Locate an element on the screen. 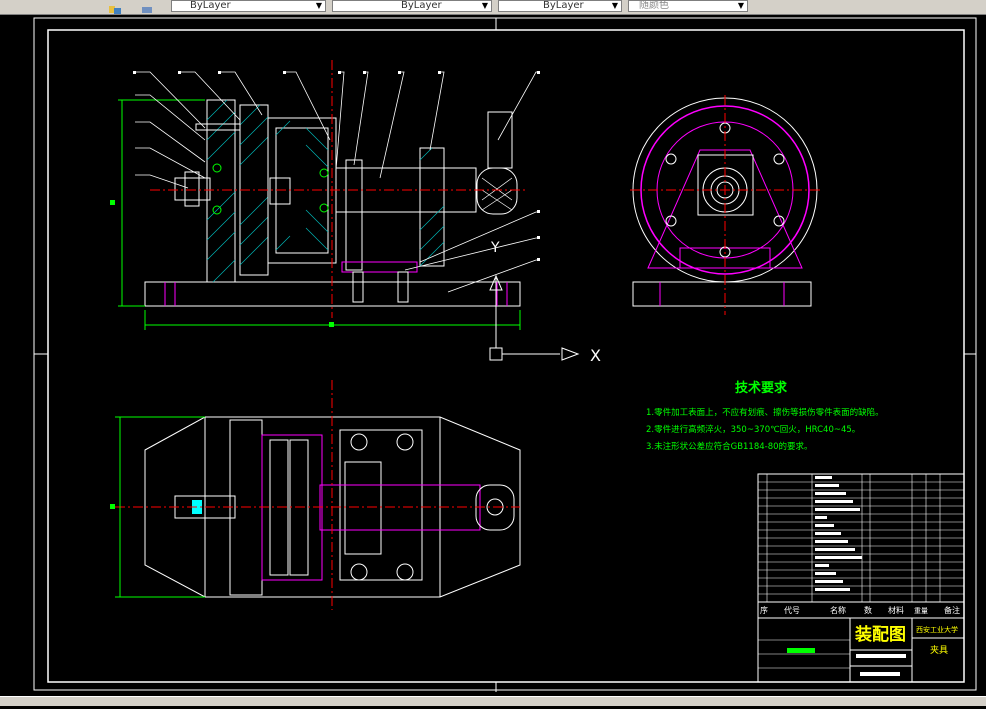 Image resolution: width=986 pixels, height=709 pixels. col-code: 代号 is located at coordinates (792, 610).